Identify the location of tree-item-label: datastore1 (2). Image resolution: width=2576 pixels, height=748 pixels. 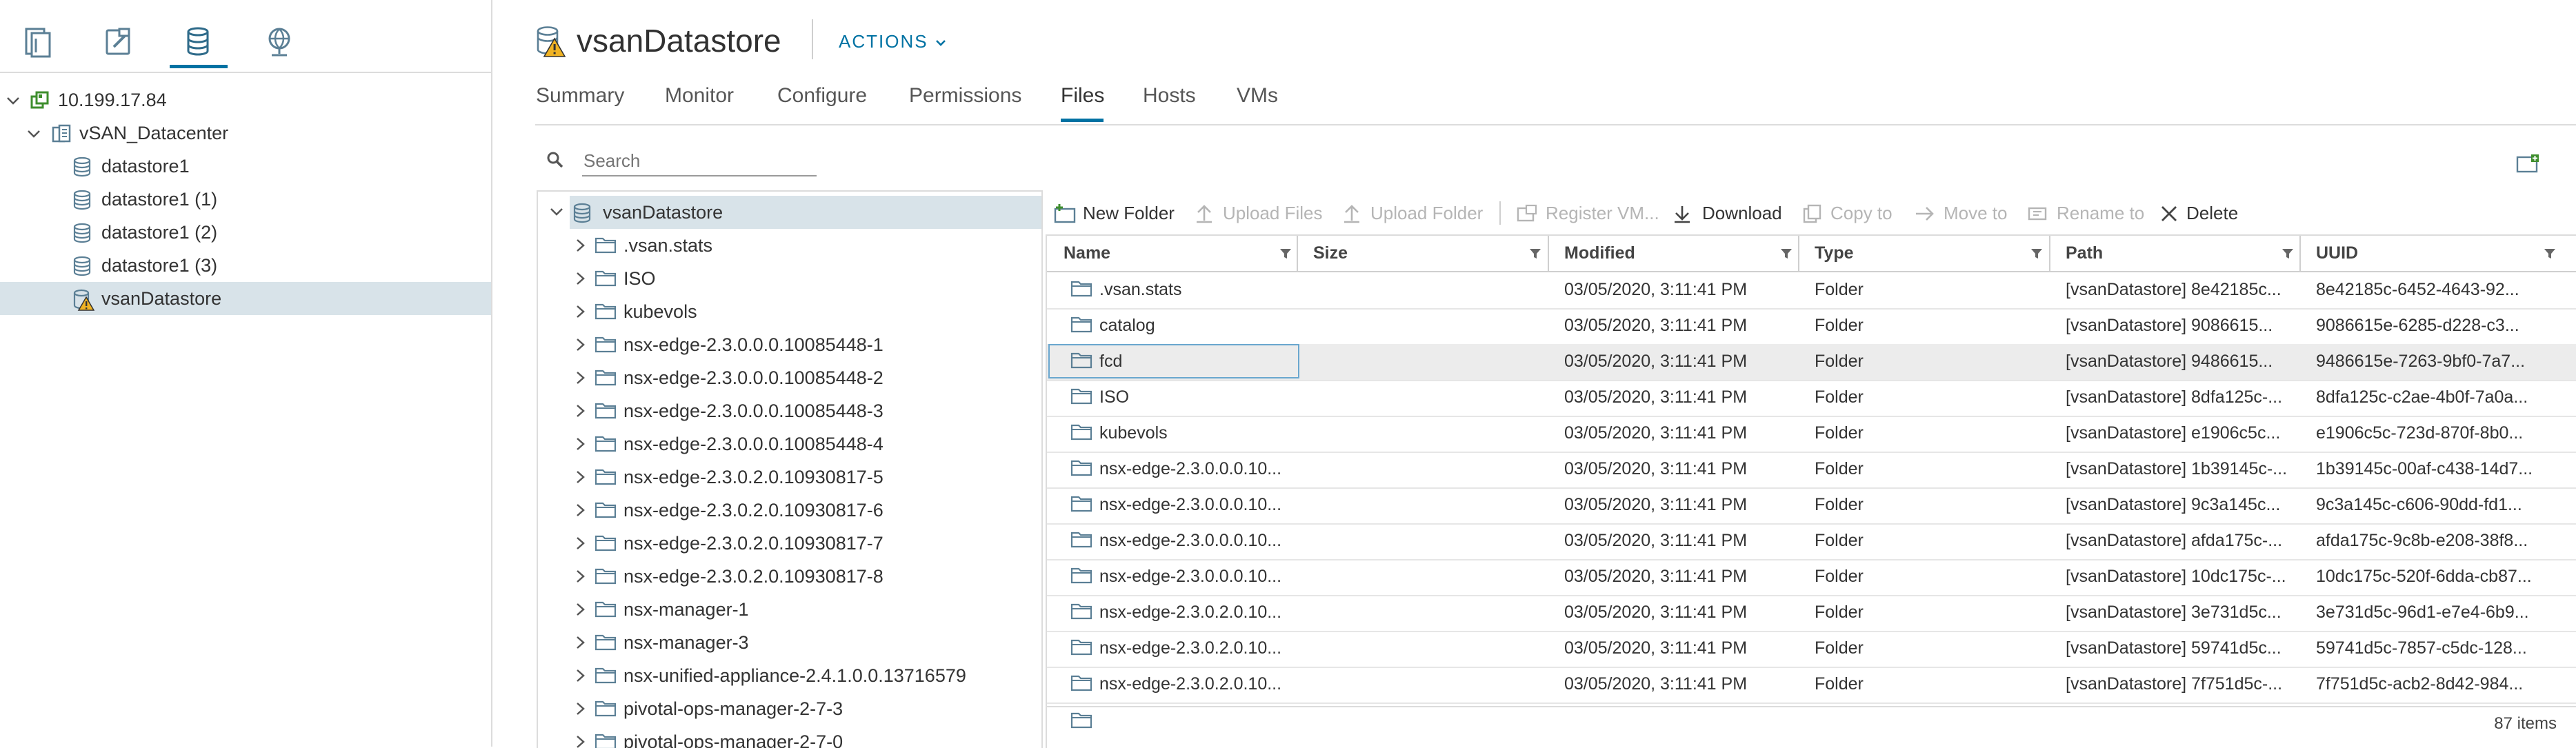
(159, 232).